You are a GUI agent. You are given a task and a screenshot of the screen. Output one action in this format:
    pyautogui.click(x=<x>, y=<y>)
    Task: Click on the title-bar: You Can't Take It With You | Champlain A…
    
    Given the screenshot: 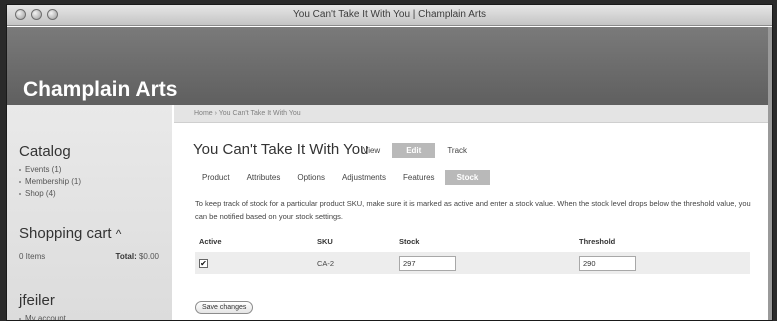 What is the action you would take?
    pyautogui.click(x=389, y=15)
    